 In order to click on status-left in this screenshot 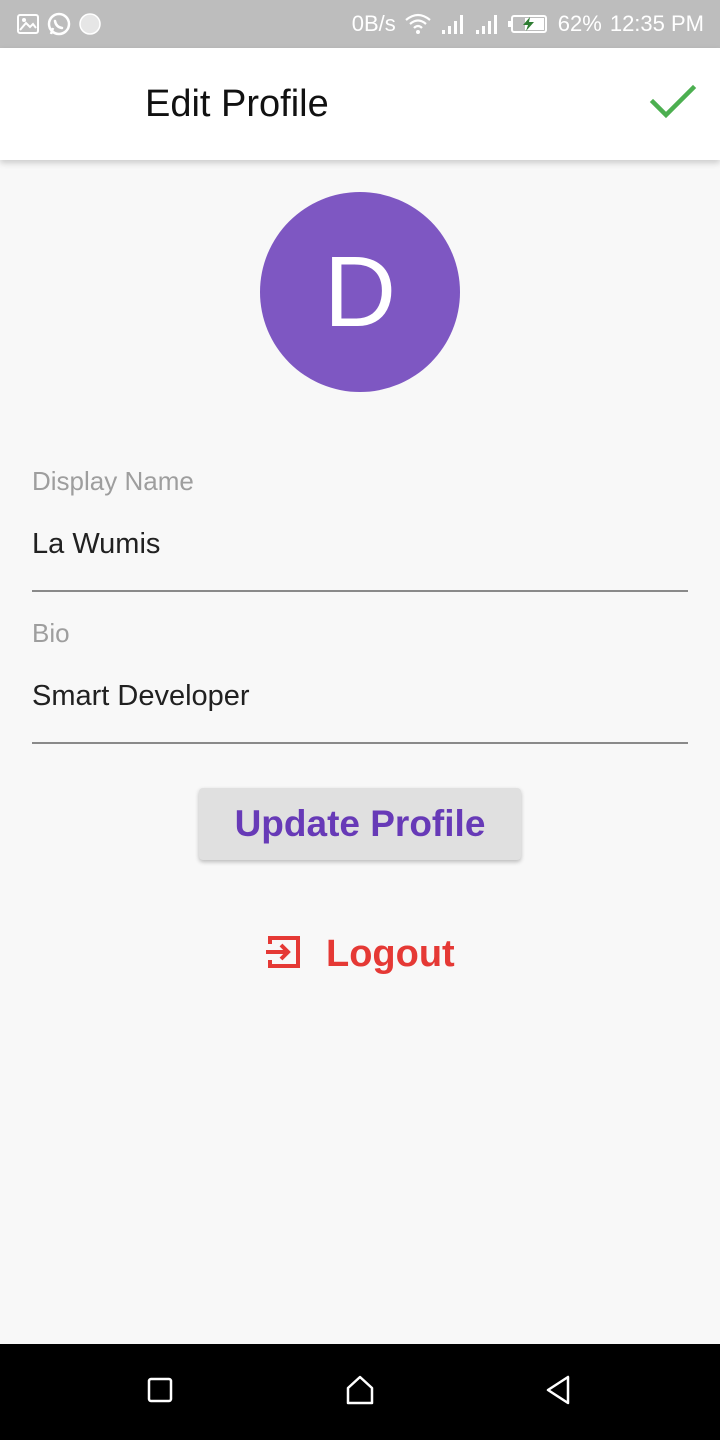, I will do `click(59, 24)`.